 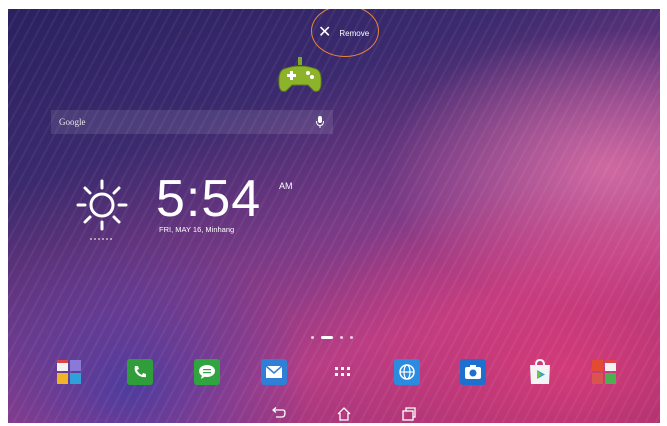 I want to click on app-drawer-icon, so click(x=343, y=372).